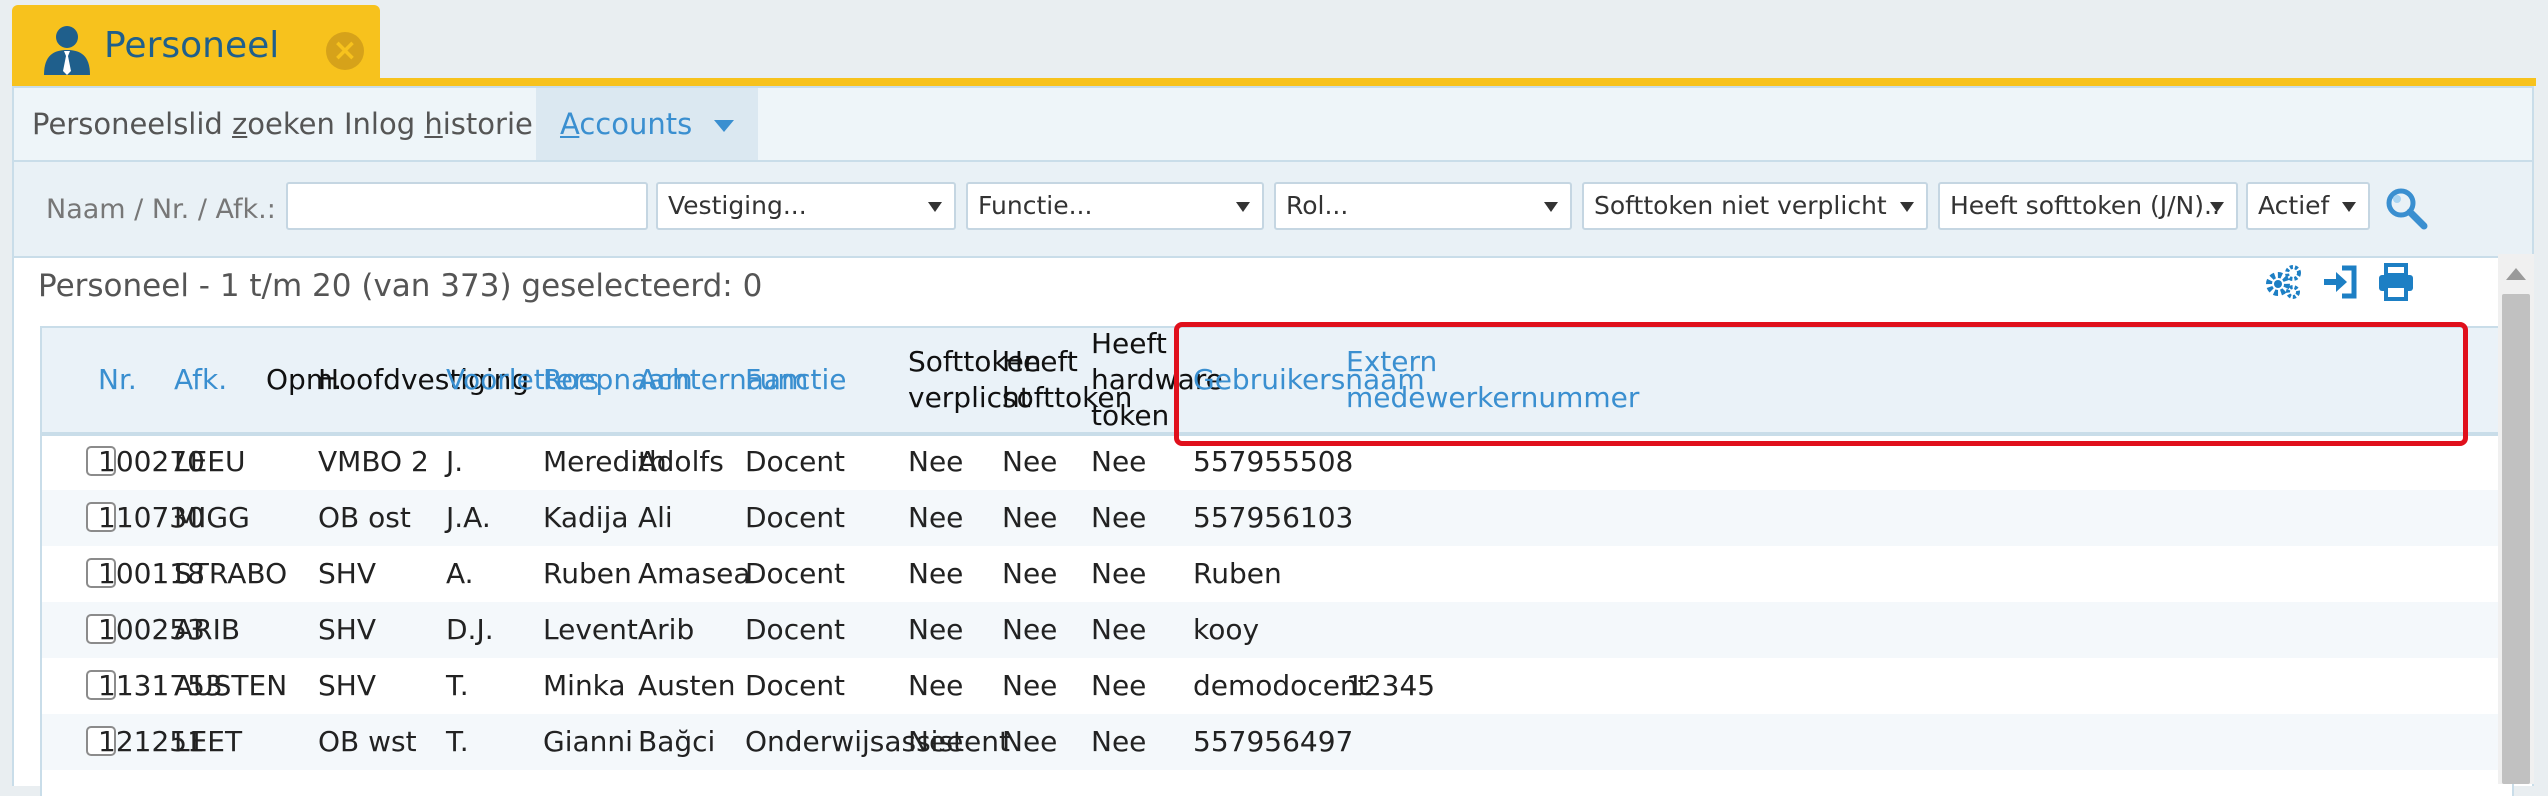  Describe the element at coordinates (2085, 205) in the screenshot. I see `heeft-softtoken-select-value: Heeft softtoken (J/N)..` at that location.